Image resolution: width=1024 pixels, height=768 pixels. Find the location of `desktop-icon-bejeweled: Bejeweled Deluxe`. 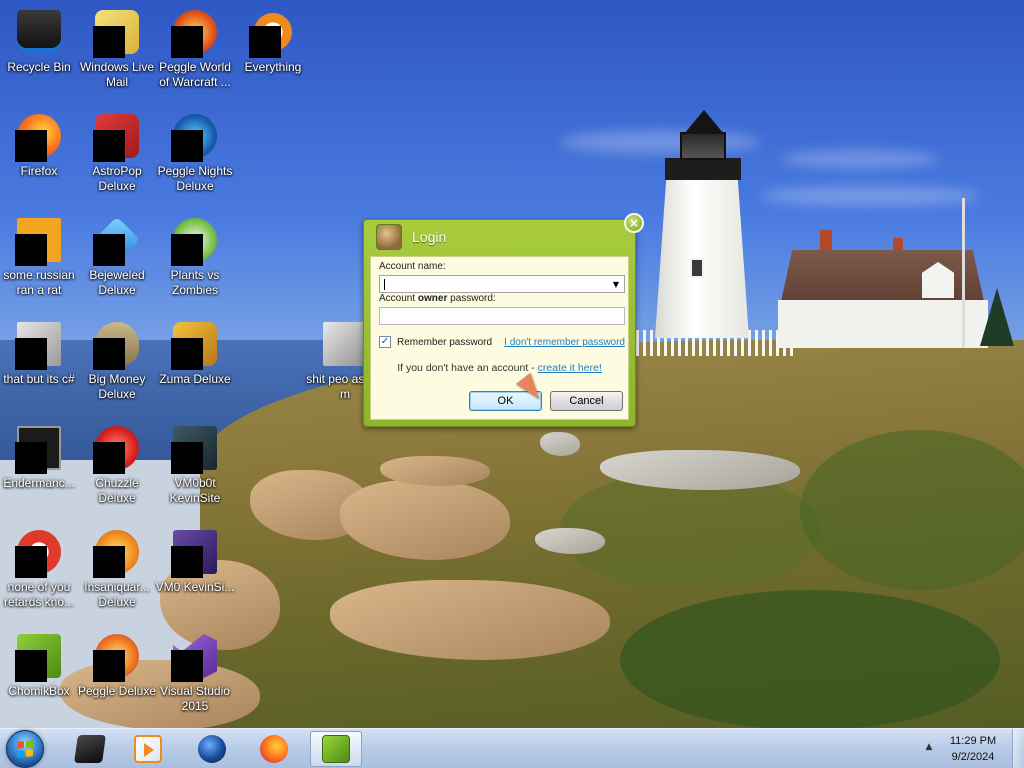

desktop-icon-bejeweled: Bejeweled Deluxe is located at coordinates (117, 262).